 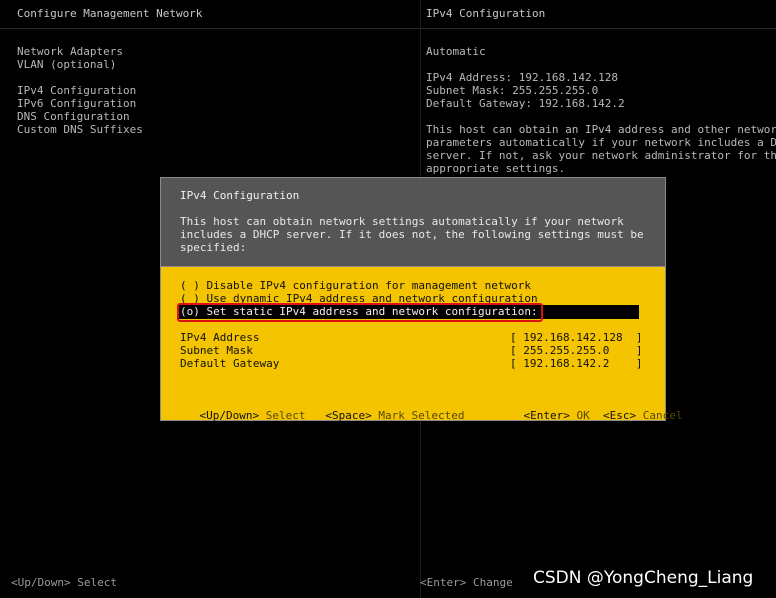 What do you see at coordinates (76, 90) in the screenshot?
I see `menu-item-ipv4: IPv4 Configuration` at bounding box center [76, 90].